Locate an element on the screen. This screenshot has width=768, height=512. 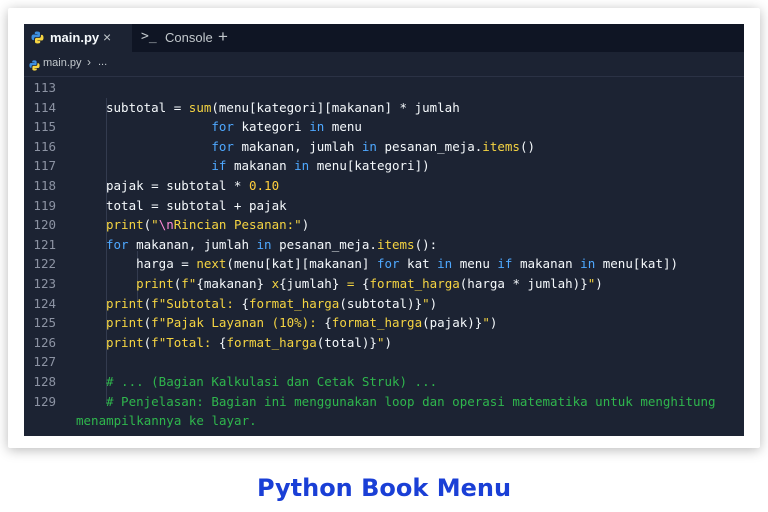
code-line: print("\nRincian Pesanan:") is located at coordinates (207, 224).